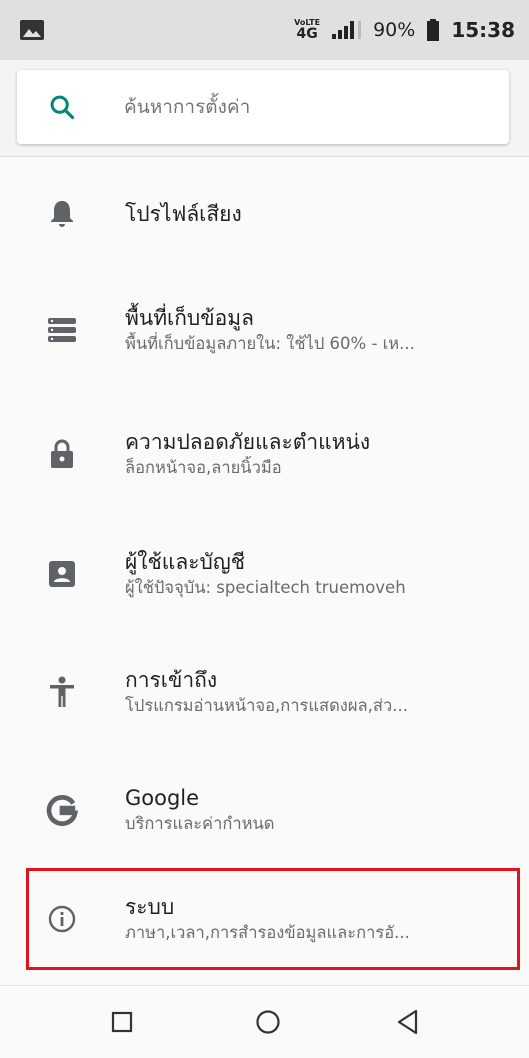 Image resolution: width=529 pixels, height=1058 pixels. I want to click on settings-item-subtitle: บริการและค่ากำหนด, so click(200, 823).